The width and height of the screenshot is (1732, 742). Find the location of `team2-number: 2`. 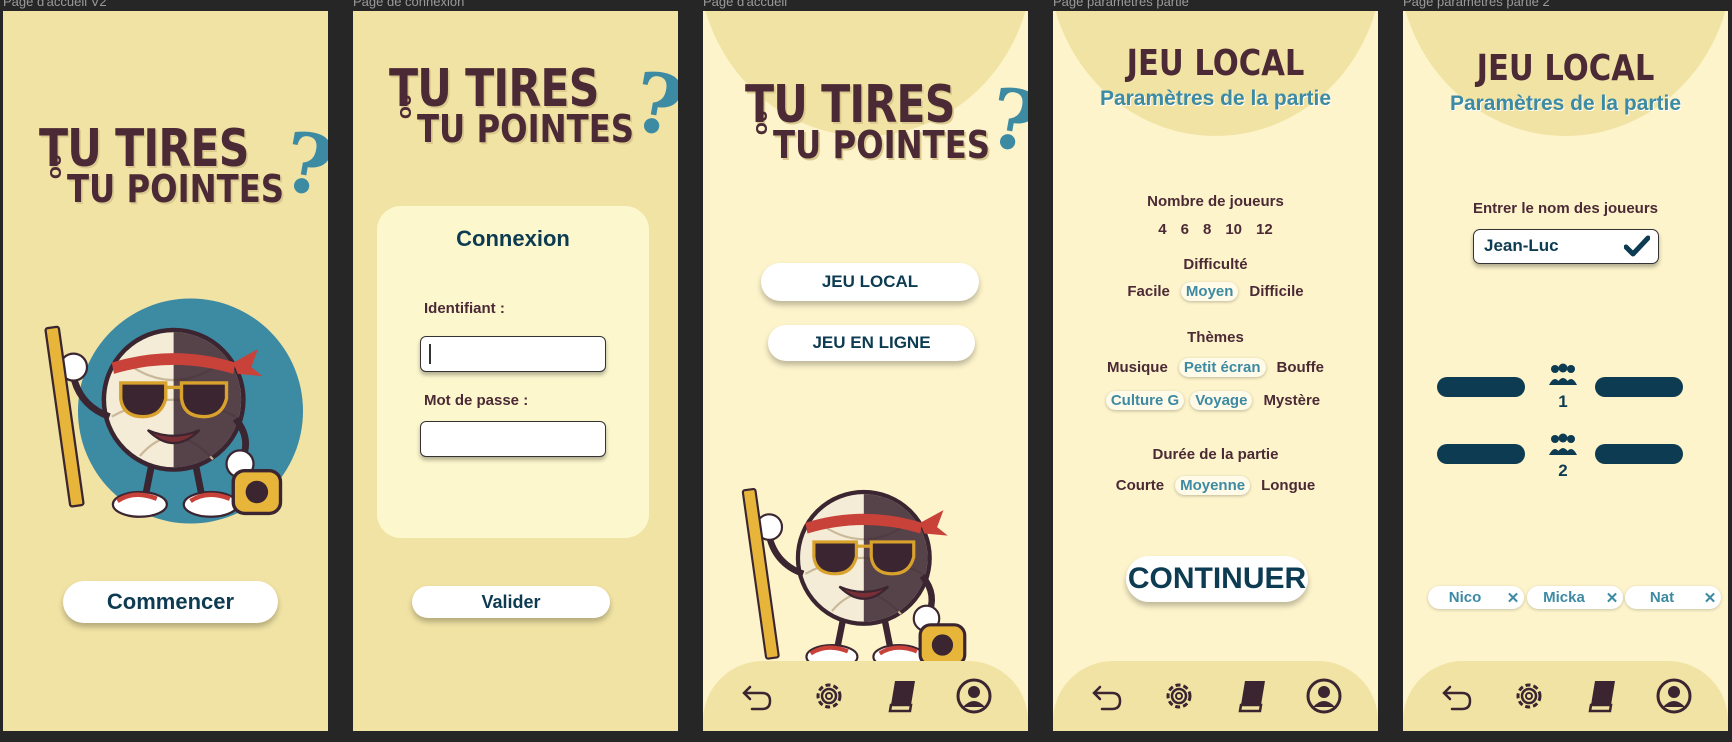

team2-number: 2 is located at coordinates (1563, 470).